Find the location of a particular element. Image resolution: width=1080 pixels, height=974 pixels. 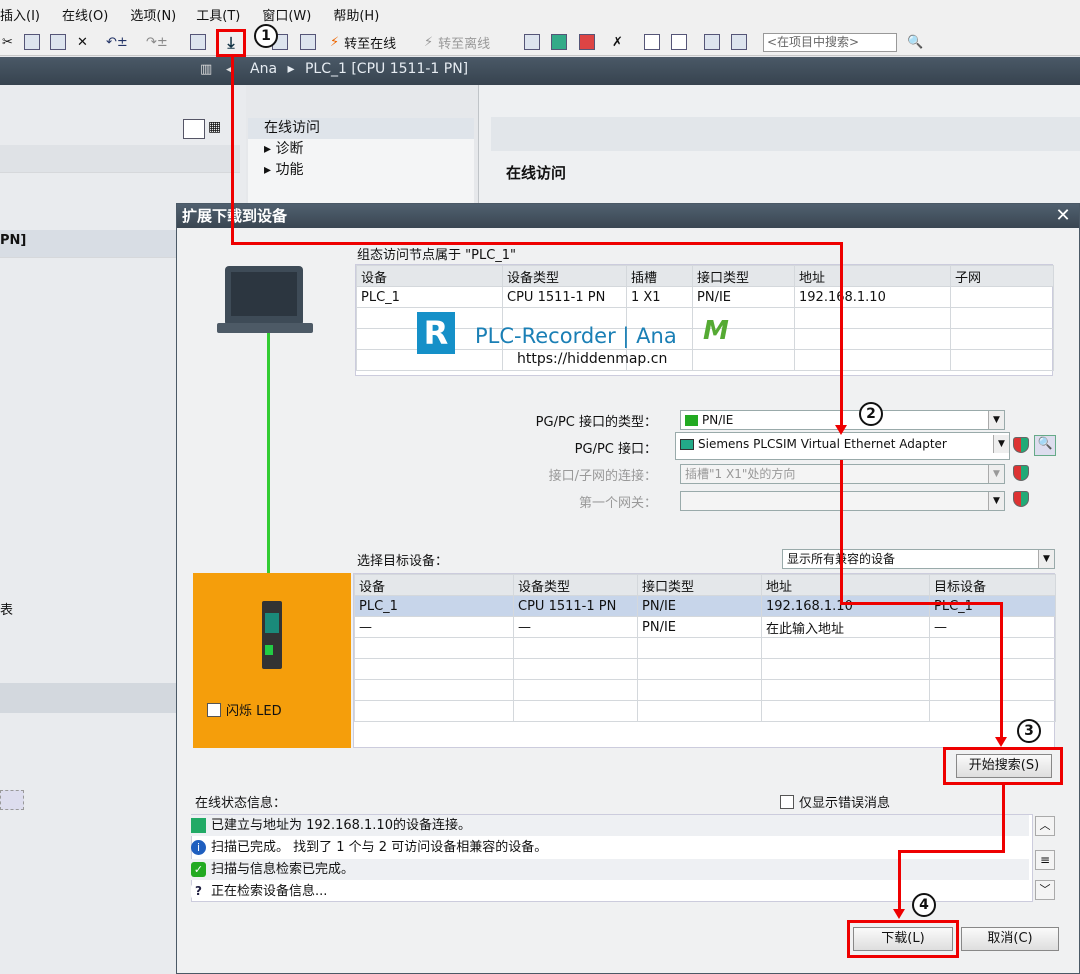

pgpc-interface-select: Siemens PLCSIM Virtual Ethernet Adapter ▼ is located at coordinates (842, 446).